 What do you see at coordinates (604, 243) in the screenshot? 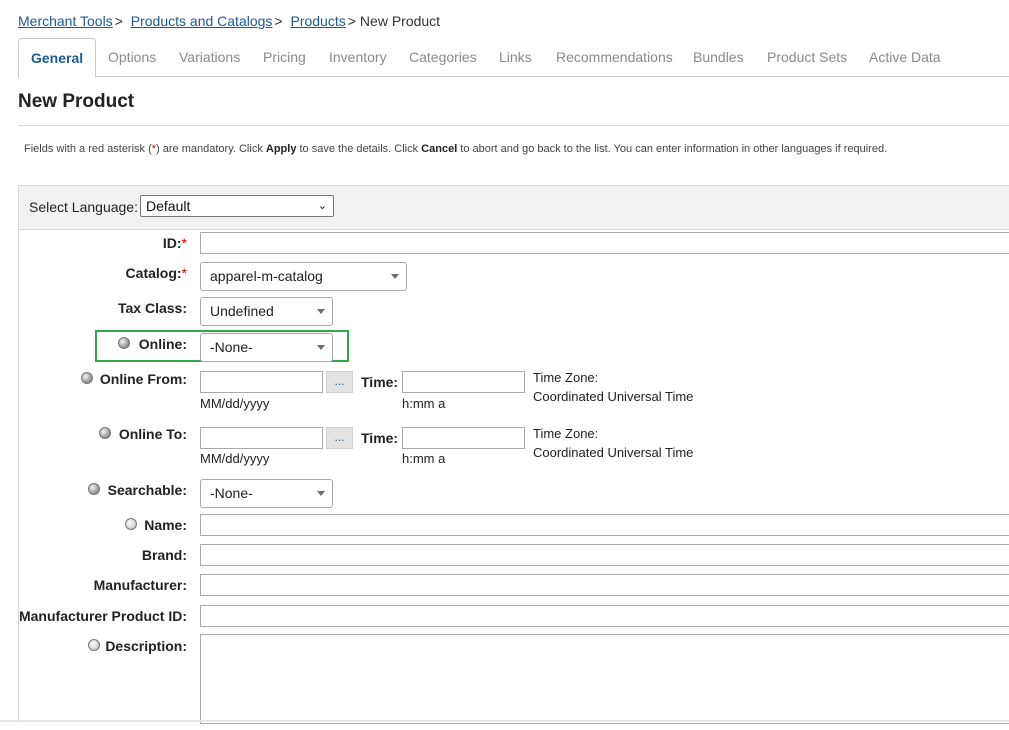
I see `id-input` at bounding box center [604, 243].